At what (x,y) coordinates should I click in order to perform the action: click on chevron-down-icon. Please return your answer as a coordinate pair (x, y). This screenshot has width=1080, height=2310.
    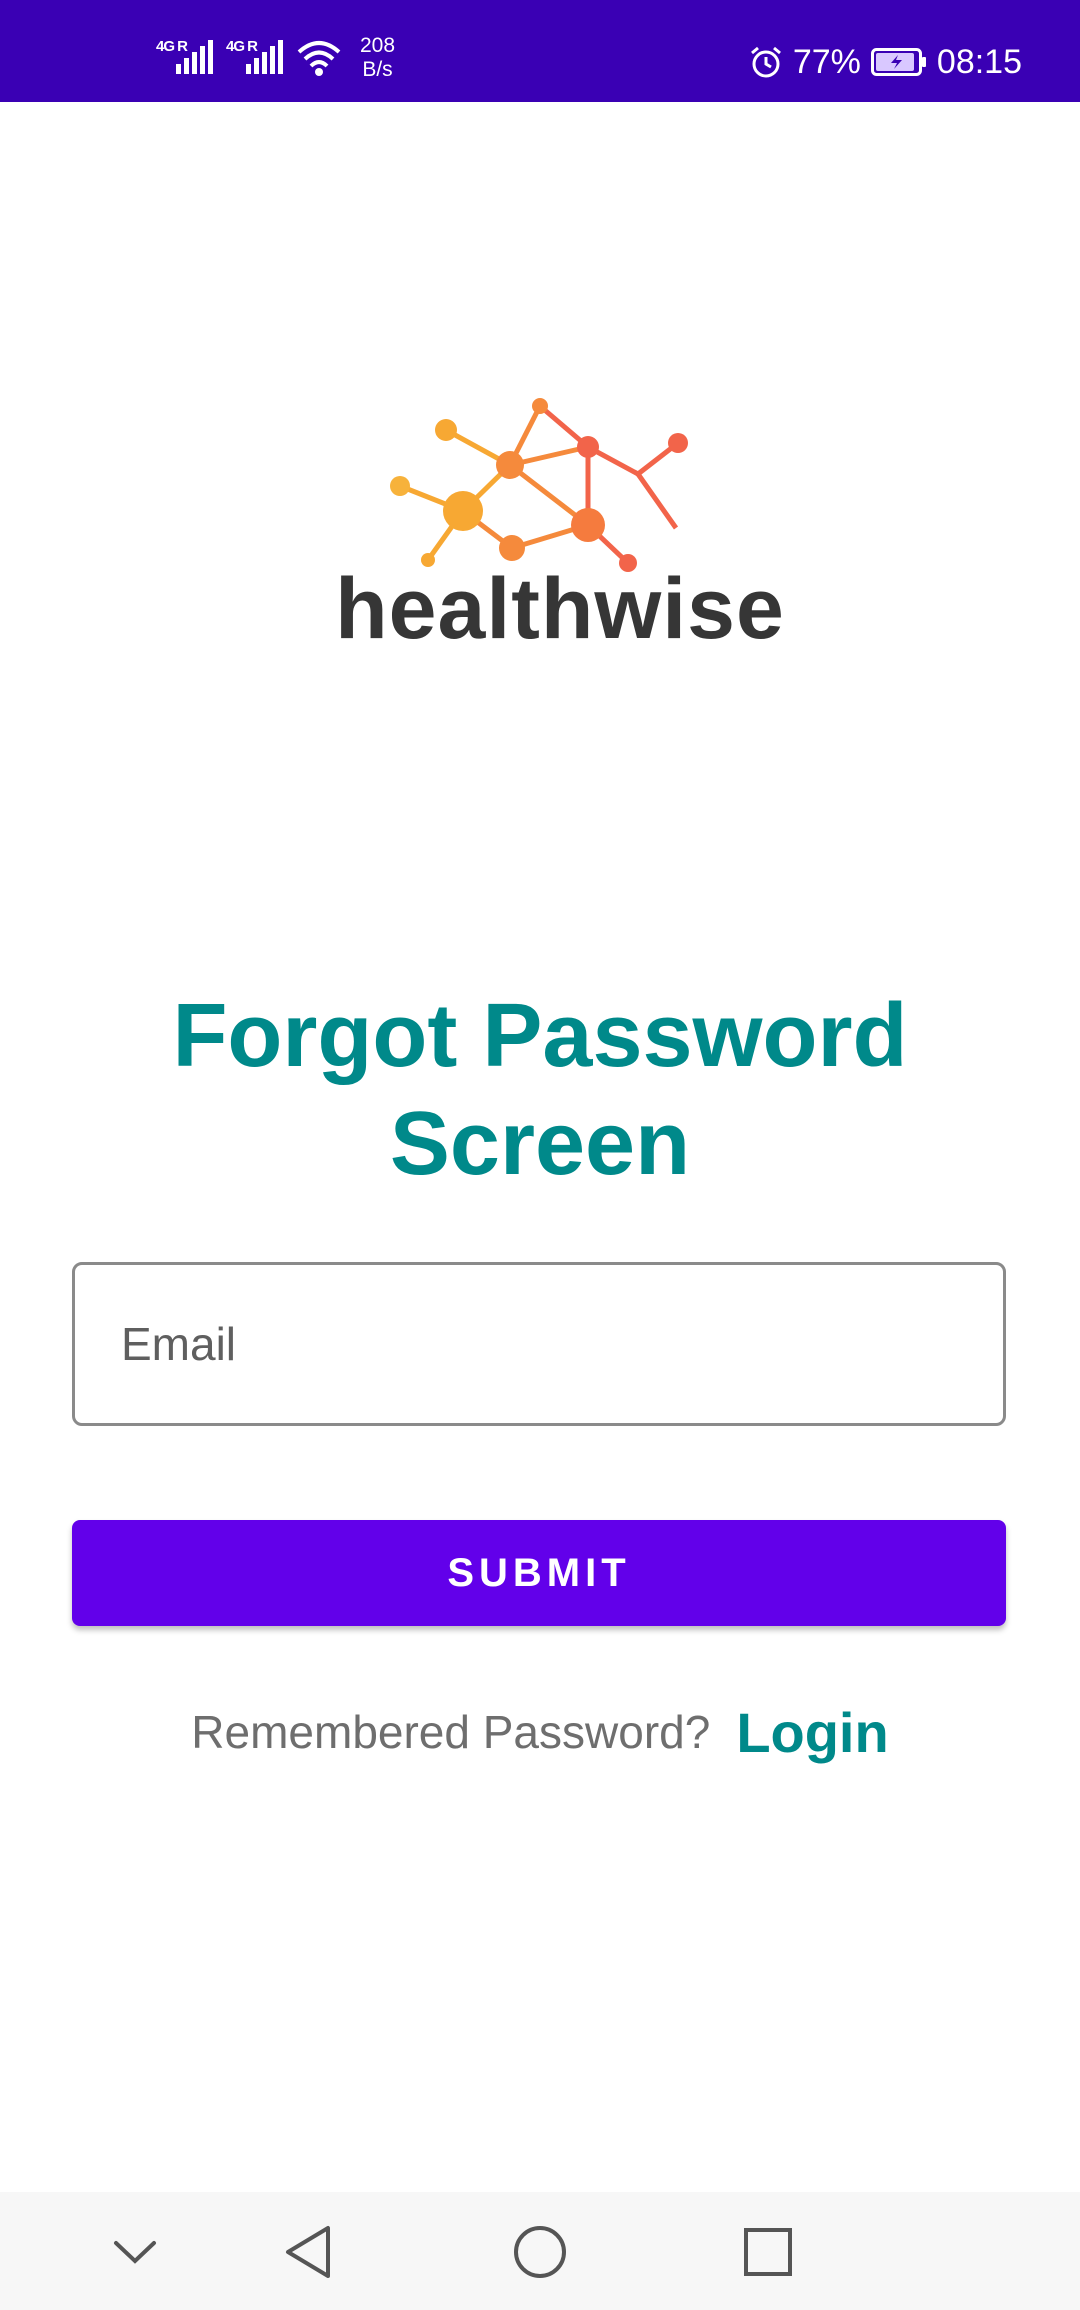
    Looking at the image, I should click on (135, 2252).